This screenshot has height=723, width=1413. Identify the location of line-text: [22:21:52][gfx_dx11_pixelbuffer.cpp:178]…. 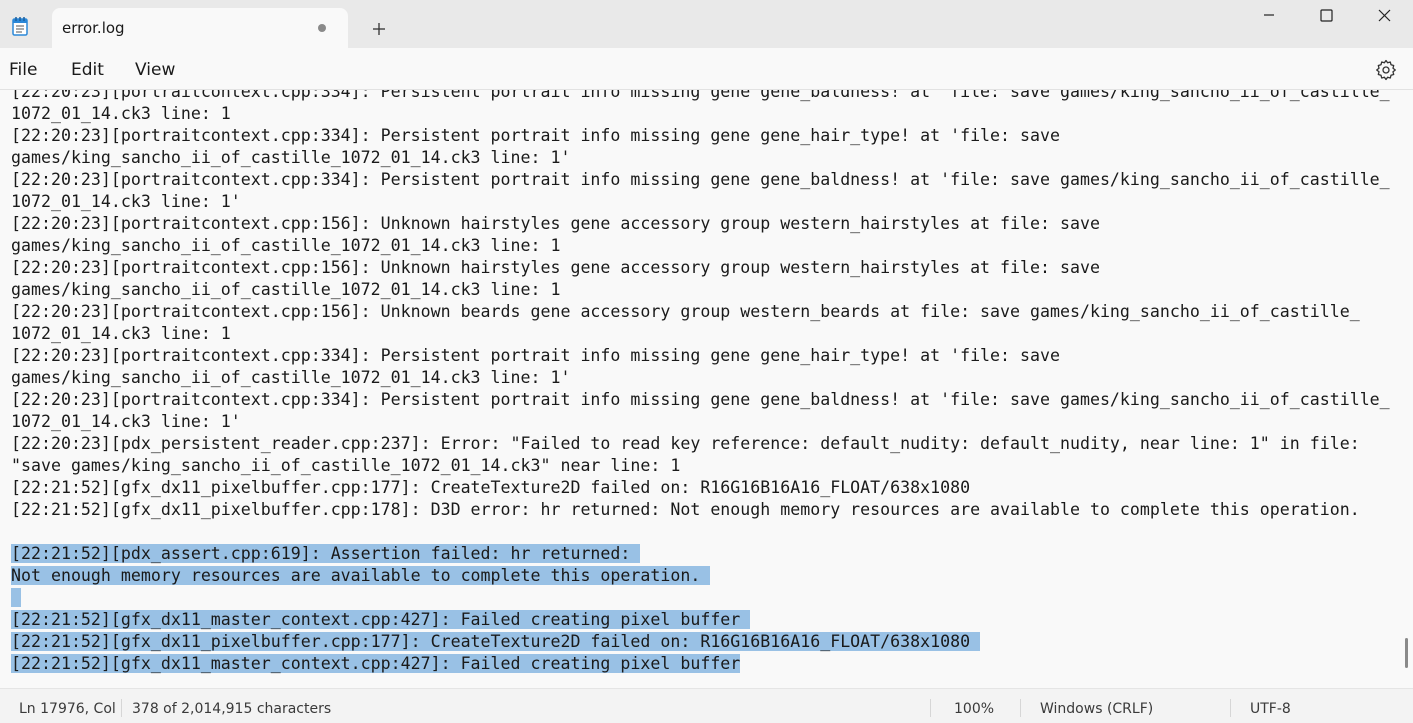
(685, 509).